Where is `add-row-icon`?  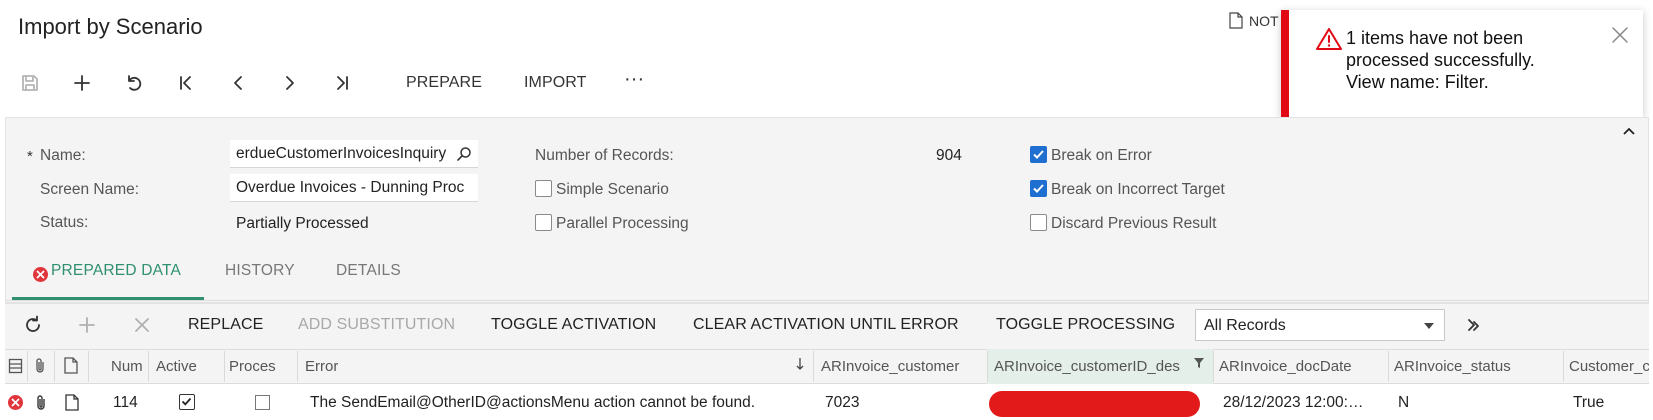 add-row-icon is located at coordinates (87, 325).